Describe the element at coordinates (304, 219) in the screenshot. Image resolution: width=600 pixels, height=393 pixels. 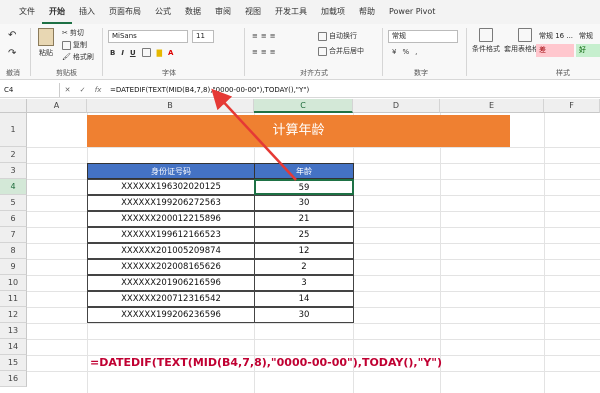
I see `age-cell: 21` at that location.